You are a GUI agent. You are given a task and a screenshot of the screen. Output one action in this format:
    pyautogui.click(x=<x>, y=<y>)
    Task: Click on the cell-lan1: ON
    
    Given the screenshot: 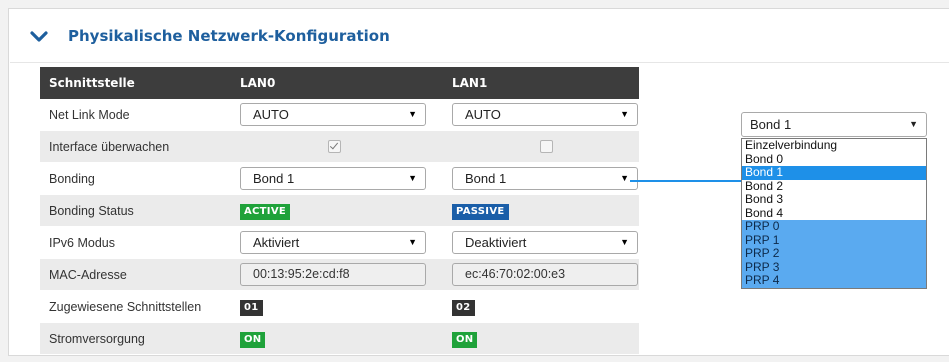 What is the action you would take?
    pyautogui.click(x=541, y=338)
    